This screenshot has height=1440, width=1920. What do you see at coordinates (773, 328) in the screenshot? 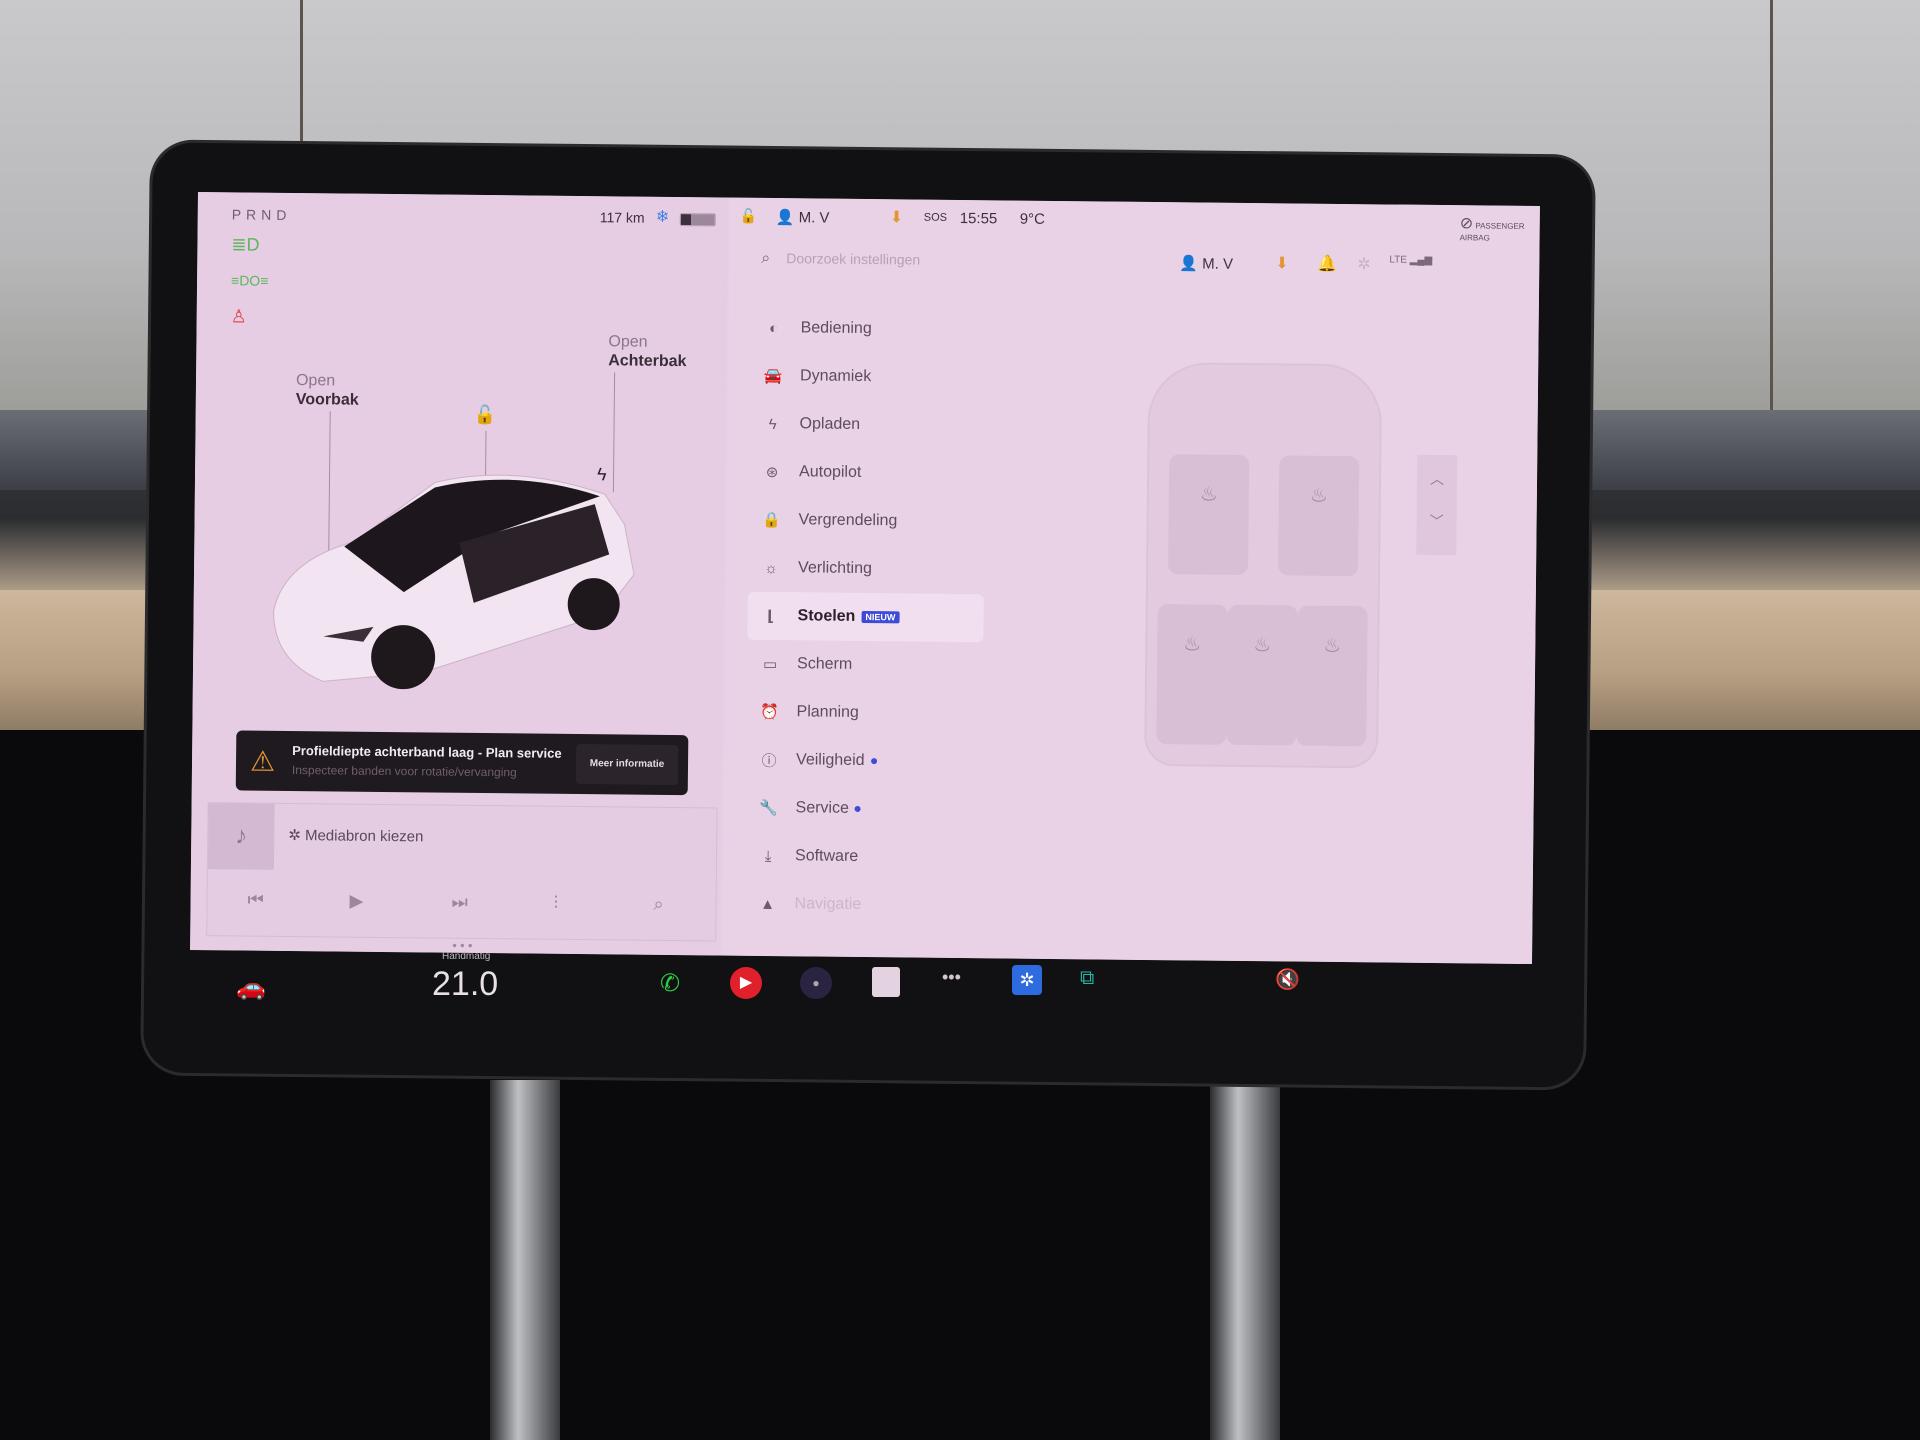
I see `toggle-icon: ◐` at bounding box center [773, 328].